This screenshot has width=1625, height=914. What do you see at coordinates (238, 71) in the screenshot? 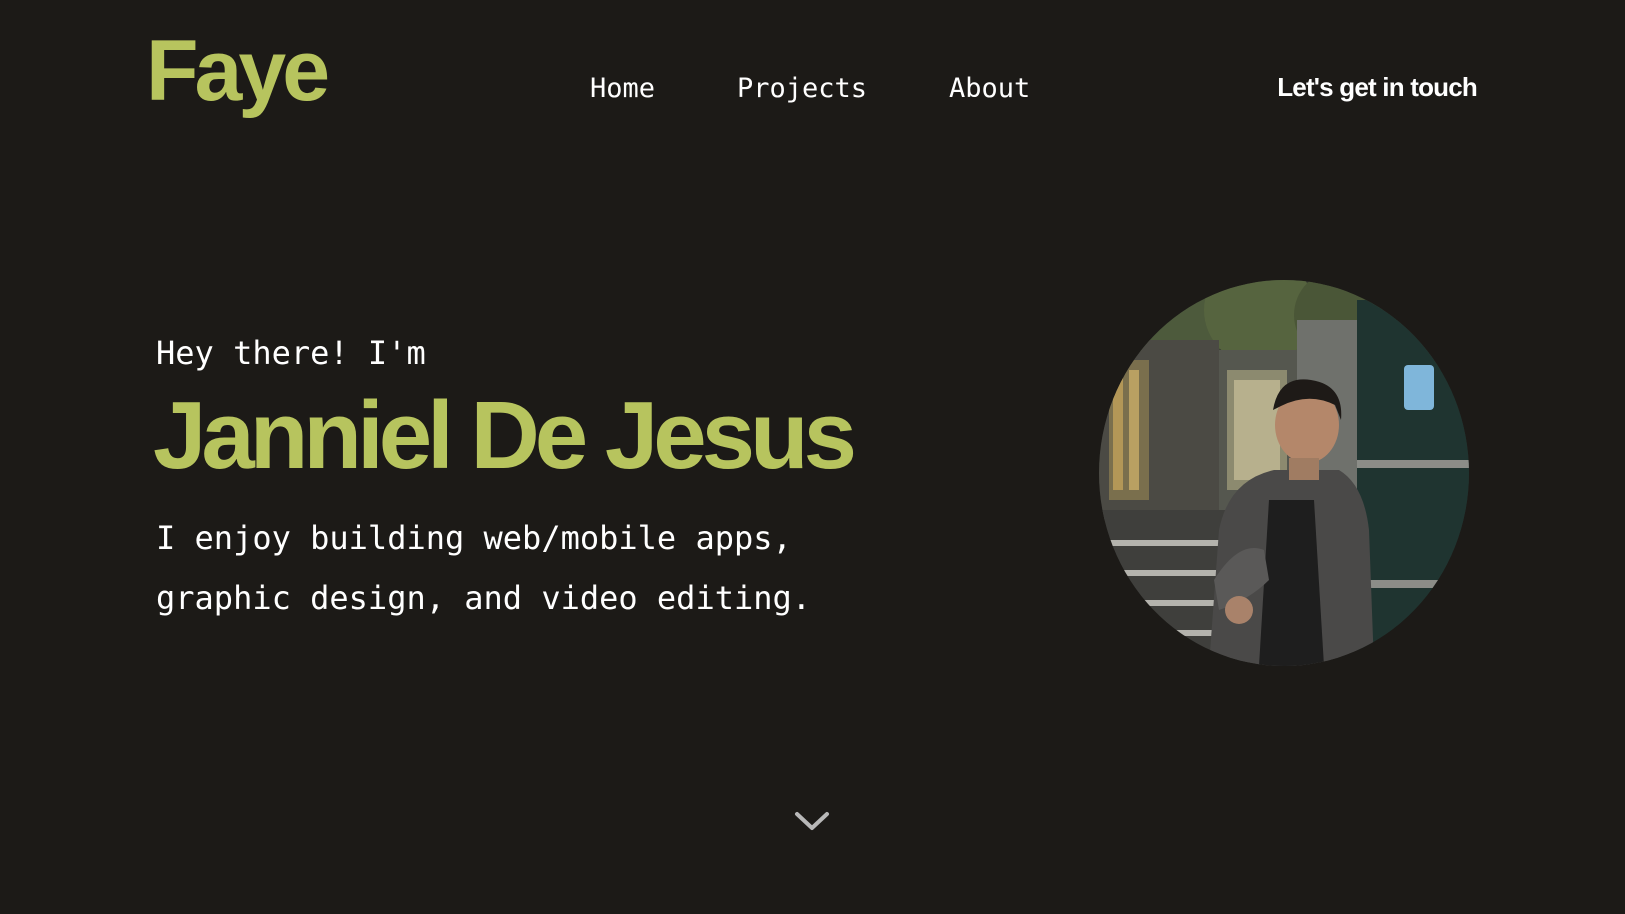
I see `logo: Faye` at bounding box center [238, 71].